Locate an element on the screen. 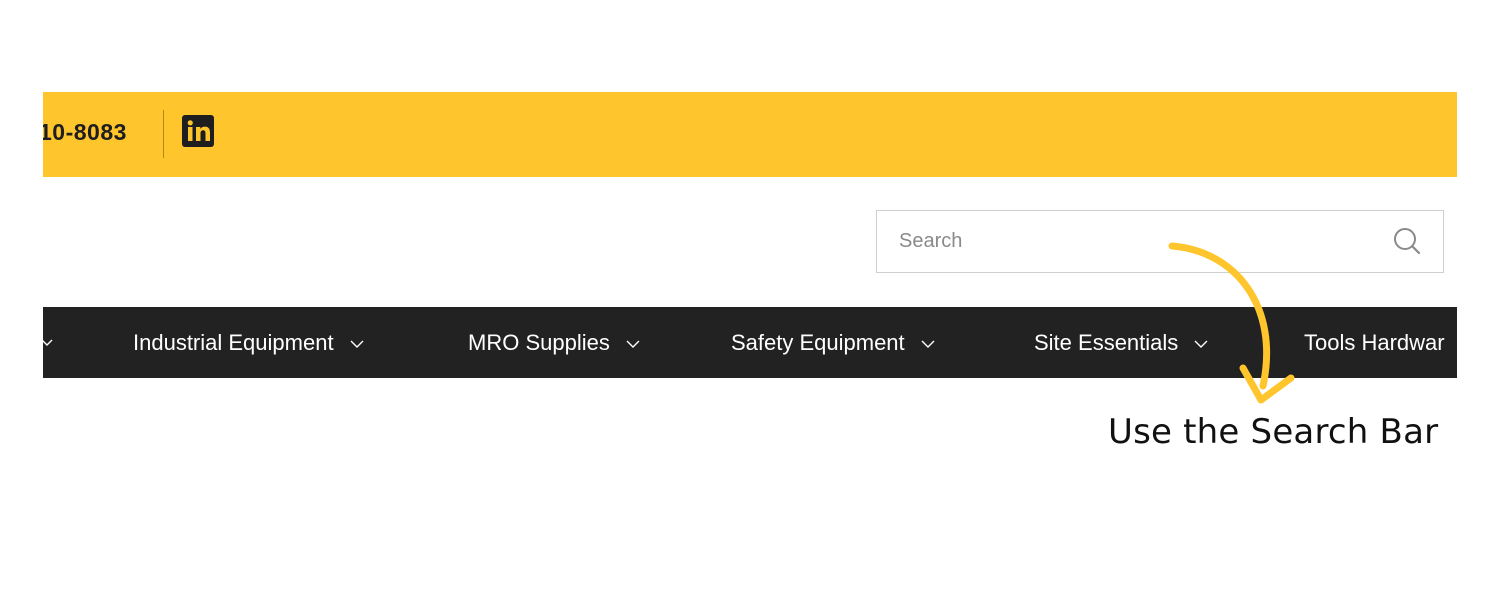  annotation-text: Use the Search Bar is located at coordinates (1273, 432).